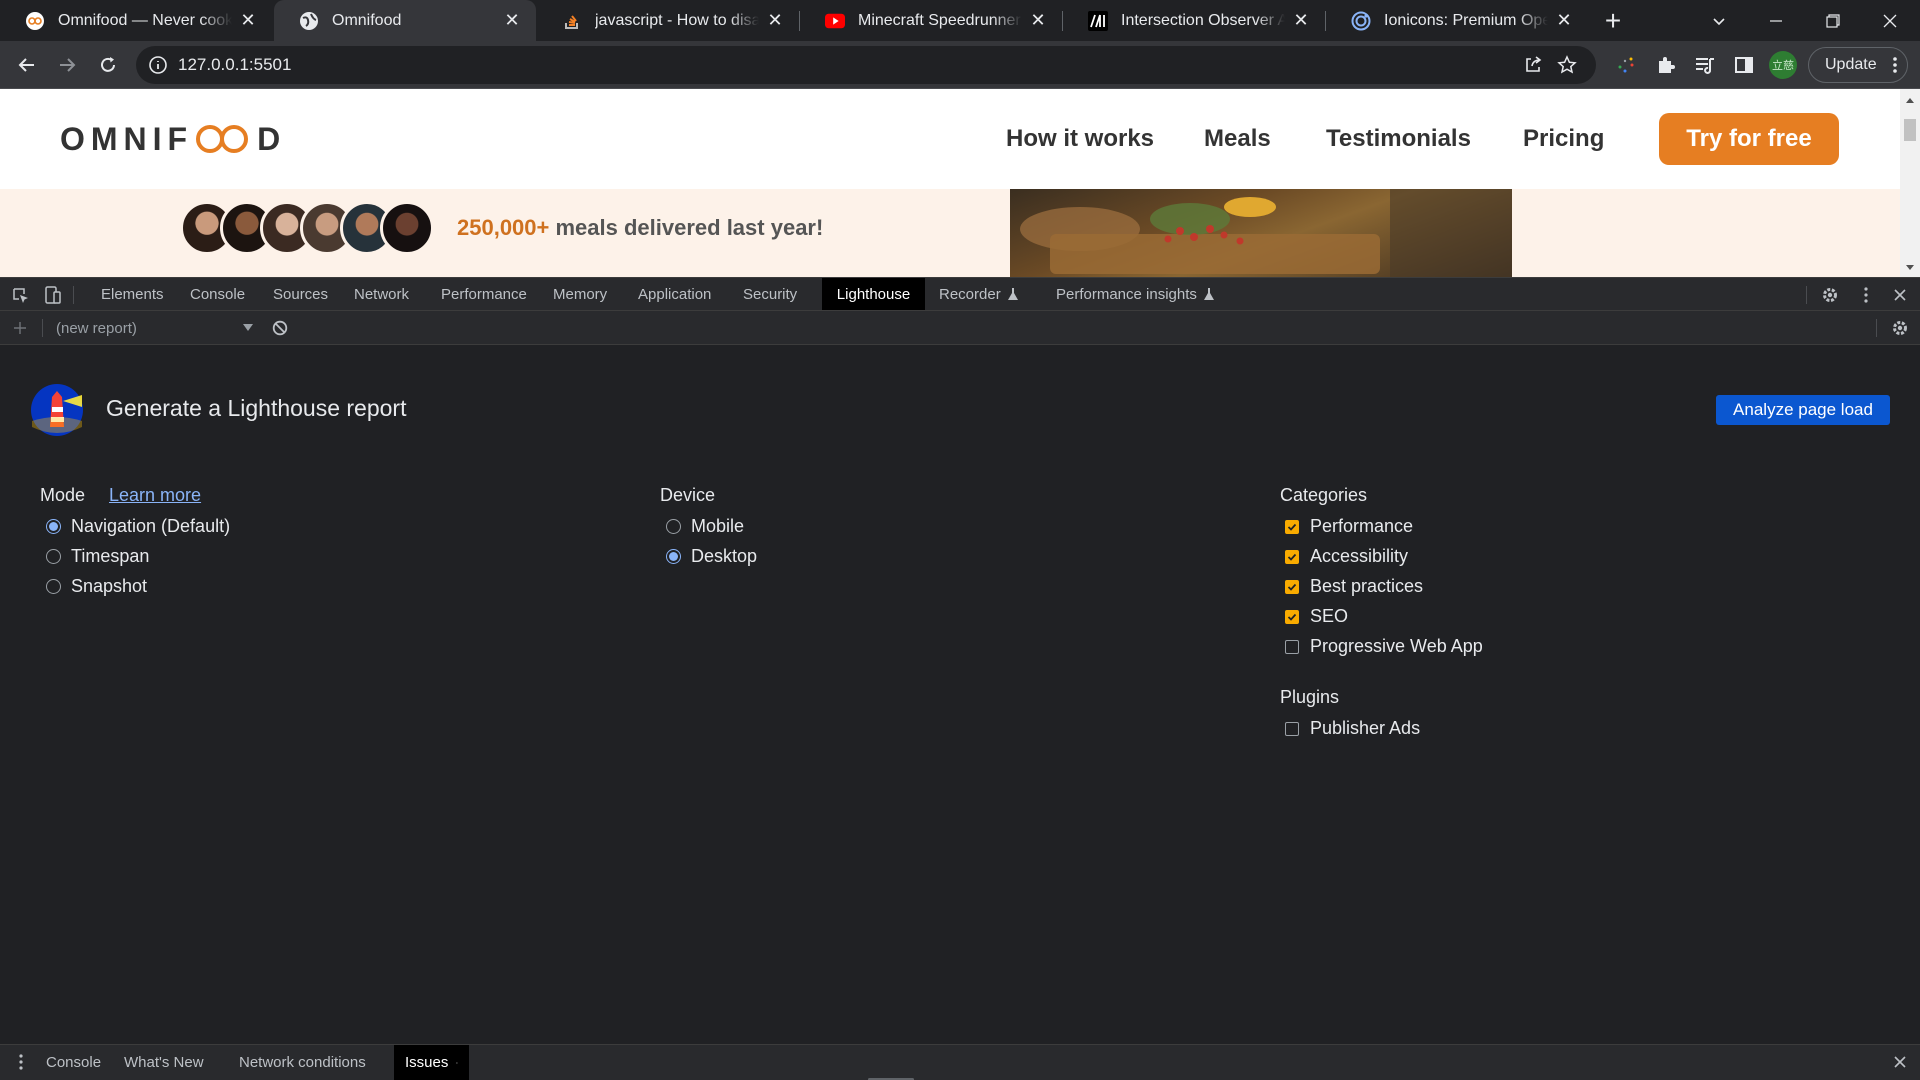 Image resolution: width=1920 pixels, height=1080 pixels. Describe the element at coordinates (1776, 20) in the screenshot. I see `minimize-icon` at that location.